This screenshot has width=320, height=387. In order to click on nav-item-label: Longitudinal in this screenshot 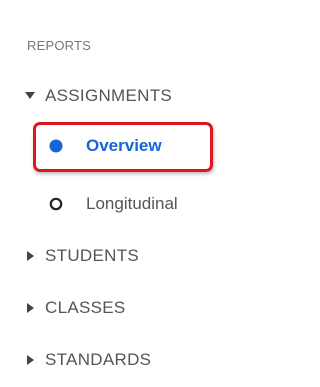, I will do `click(132, 203)`.